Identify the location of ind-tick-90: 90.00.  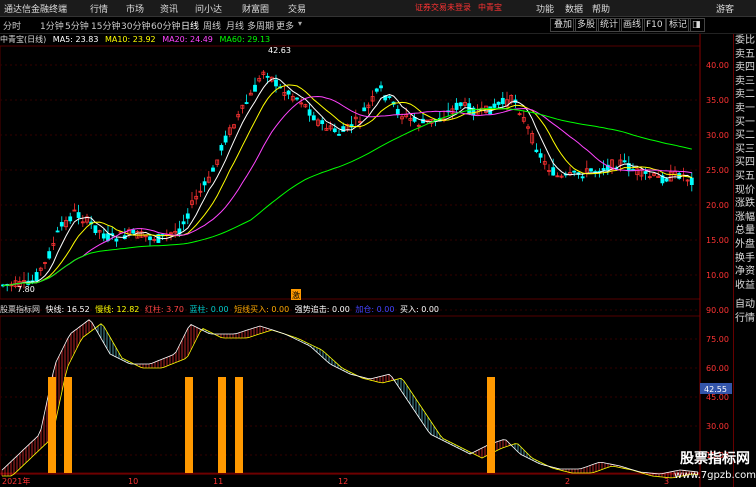
(717, 310).